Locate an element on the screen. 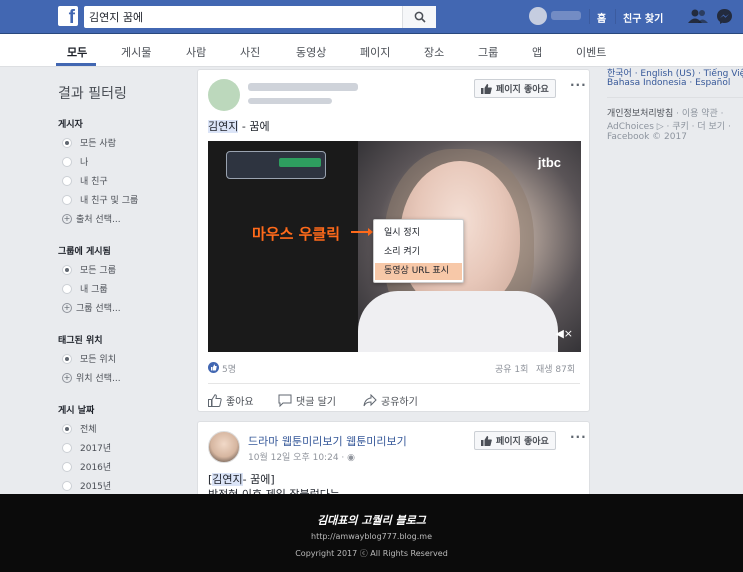  mute-icon: ◀× is located at coordinates (564, 333).